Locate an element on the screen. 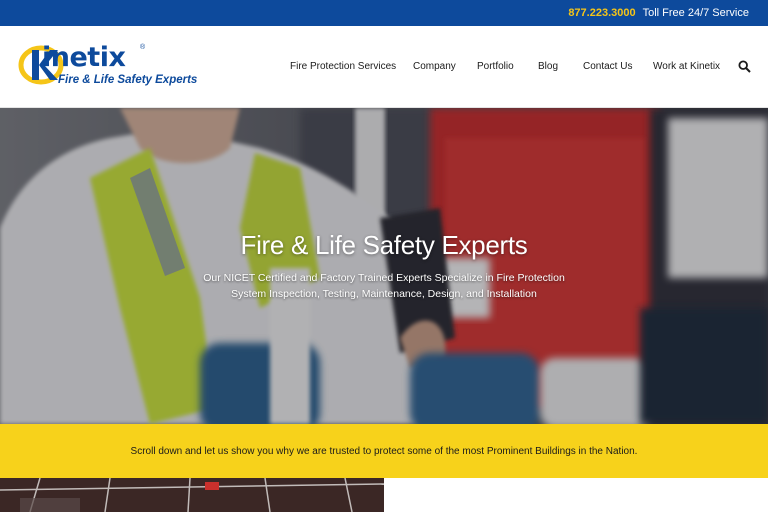 This screenshot has height=512, width=768. lower-content-area is located at coordinates (576, 495).